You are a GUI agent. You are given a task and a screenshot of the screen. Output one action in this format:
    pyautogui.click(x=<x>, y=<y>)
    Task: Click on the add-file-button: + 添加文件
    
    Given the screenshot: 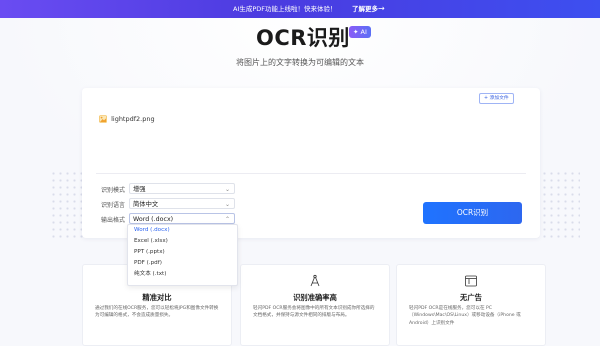 What is the action you would take?
    pyautogui.click(x=496, y=98)
    